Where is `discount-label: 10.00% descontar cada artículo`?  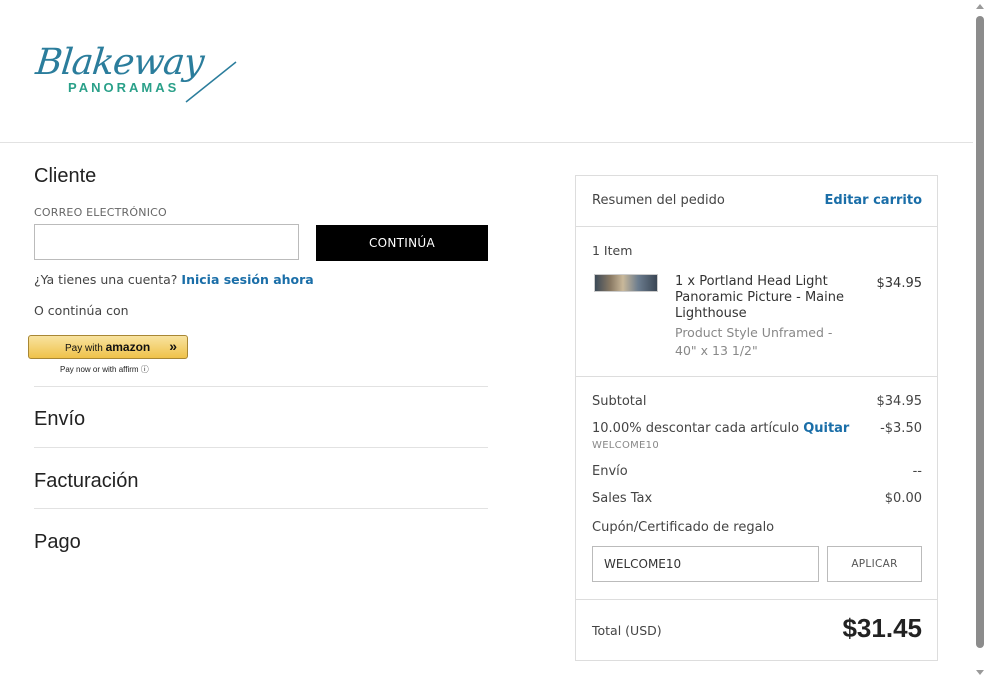 discount-label: 10.00% descontar cada artículo is located at coordinates (696, 428).